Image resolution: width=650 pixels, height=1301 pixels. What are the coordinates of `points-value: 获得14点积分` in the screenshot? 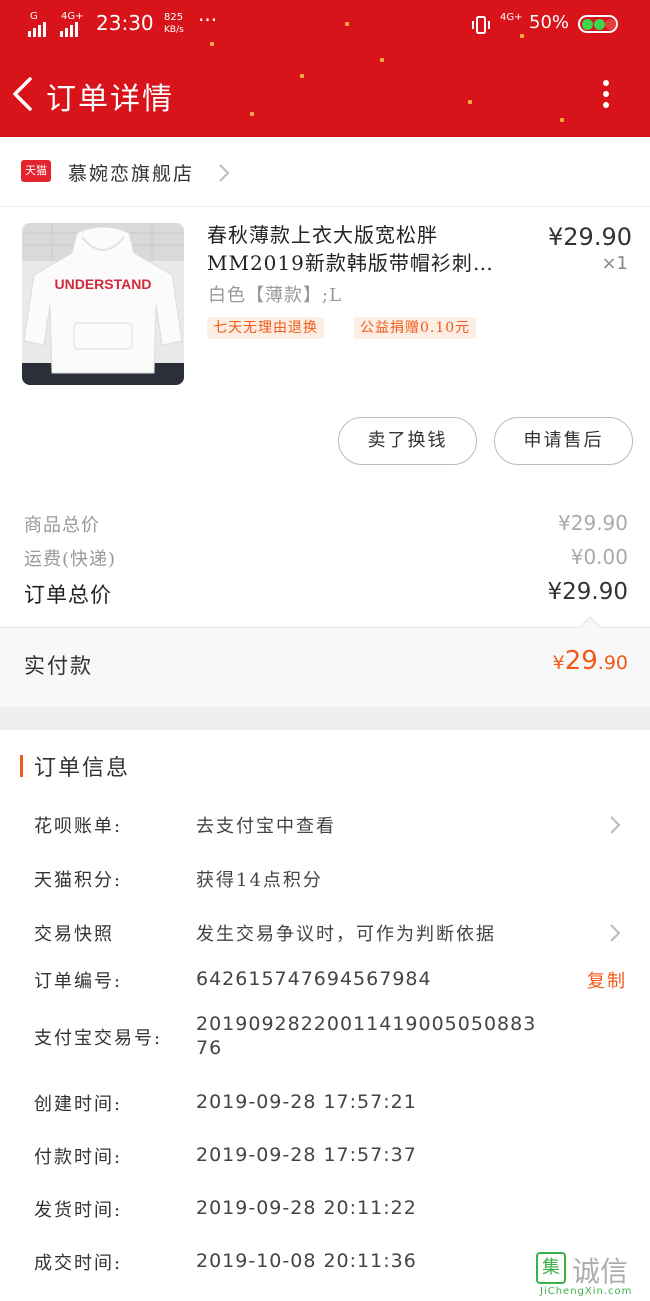 It's located at (259, 880).